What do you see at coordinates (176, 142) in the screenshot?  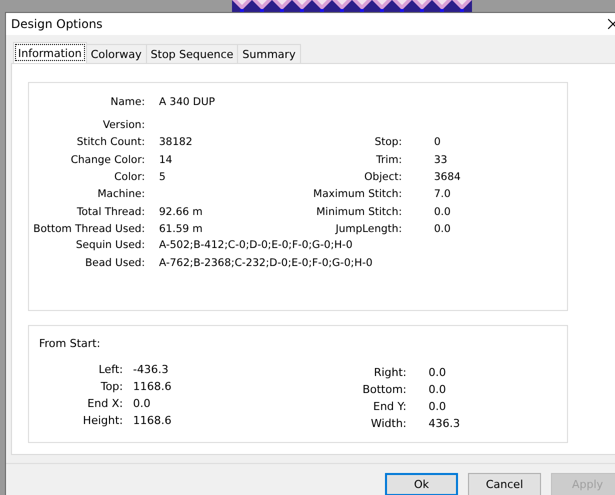 I see `field-value: 38182` at bounding box center [176, 142].